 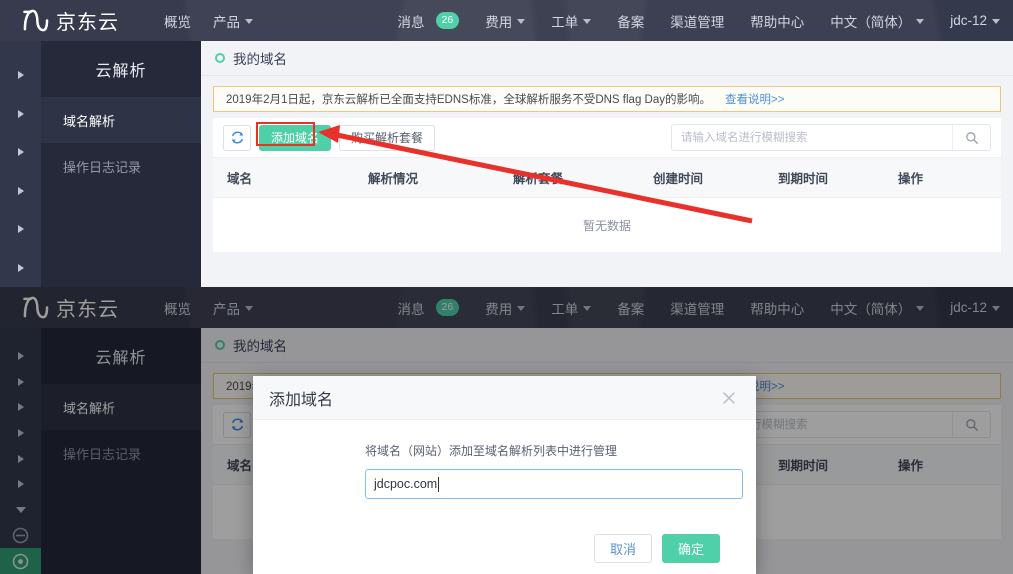 I want to click on col-created: 创建时间, so click(x=715, y=178).